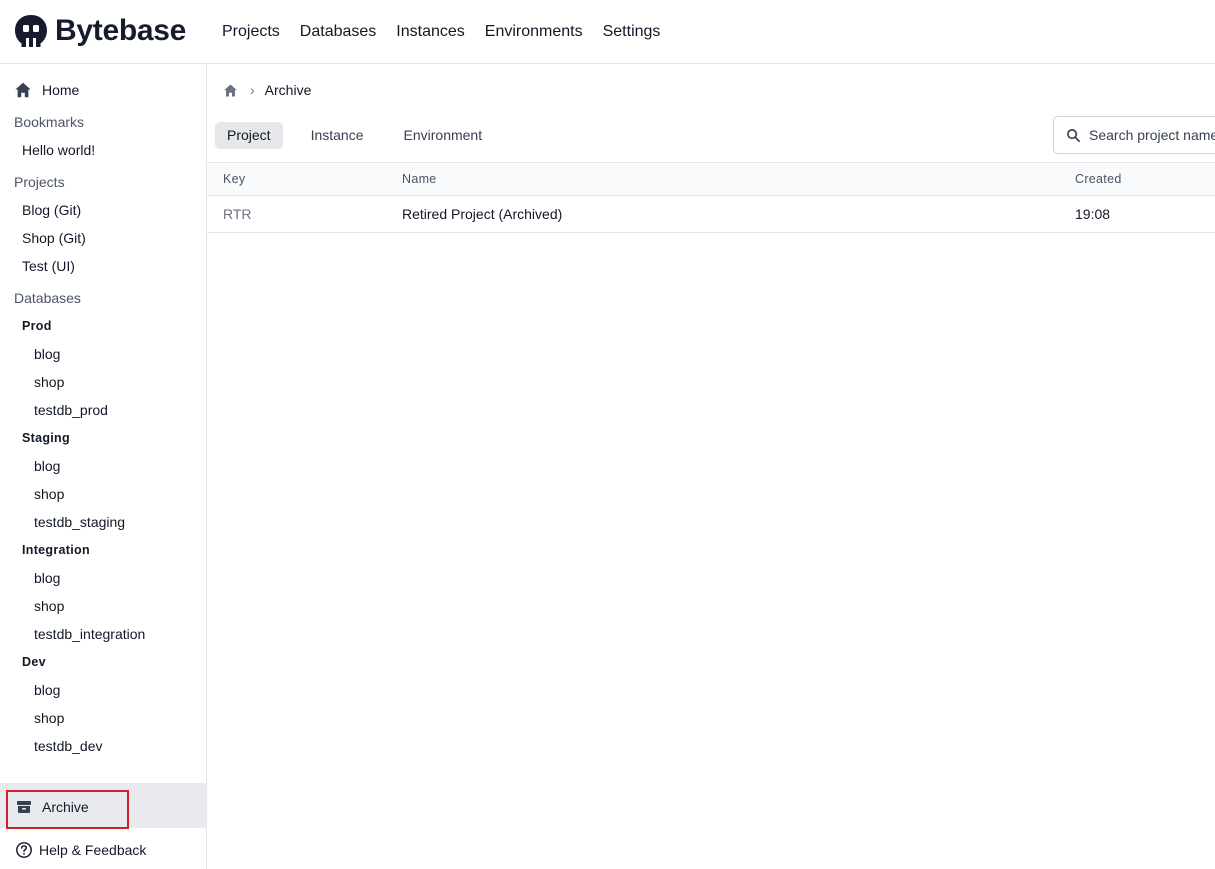 The image size is (1215, 869). Describe the element at coordinates (1152, 135) in the screenshot. I see `search-input` at that location.